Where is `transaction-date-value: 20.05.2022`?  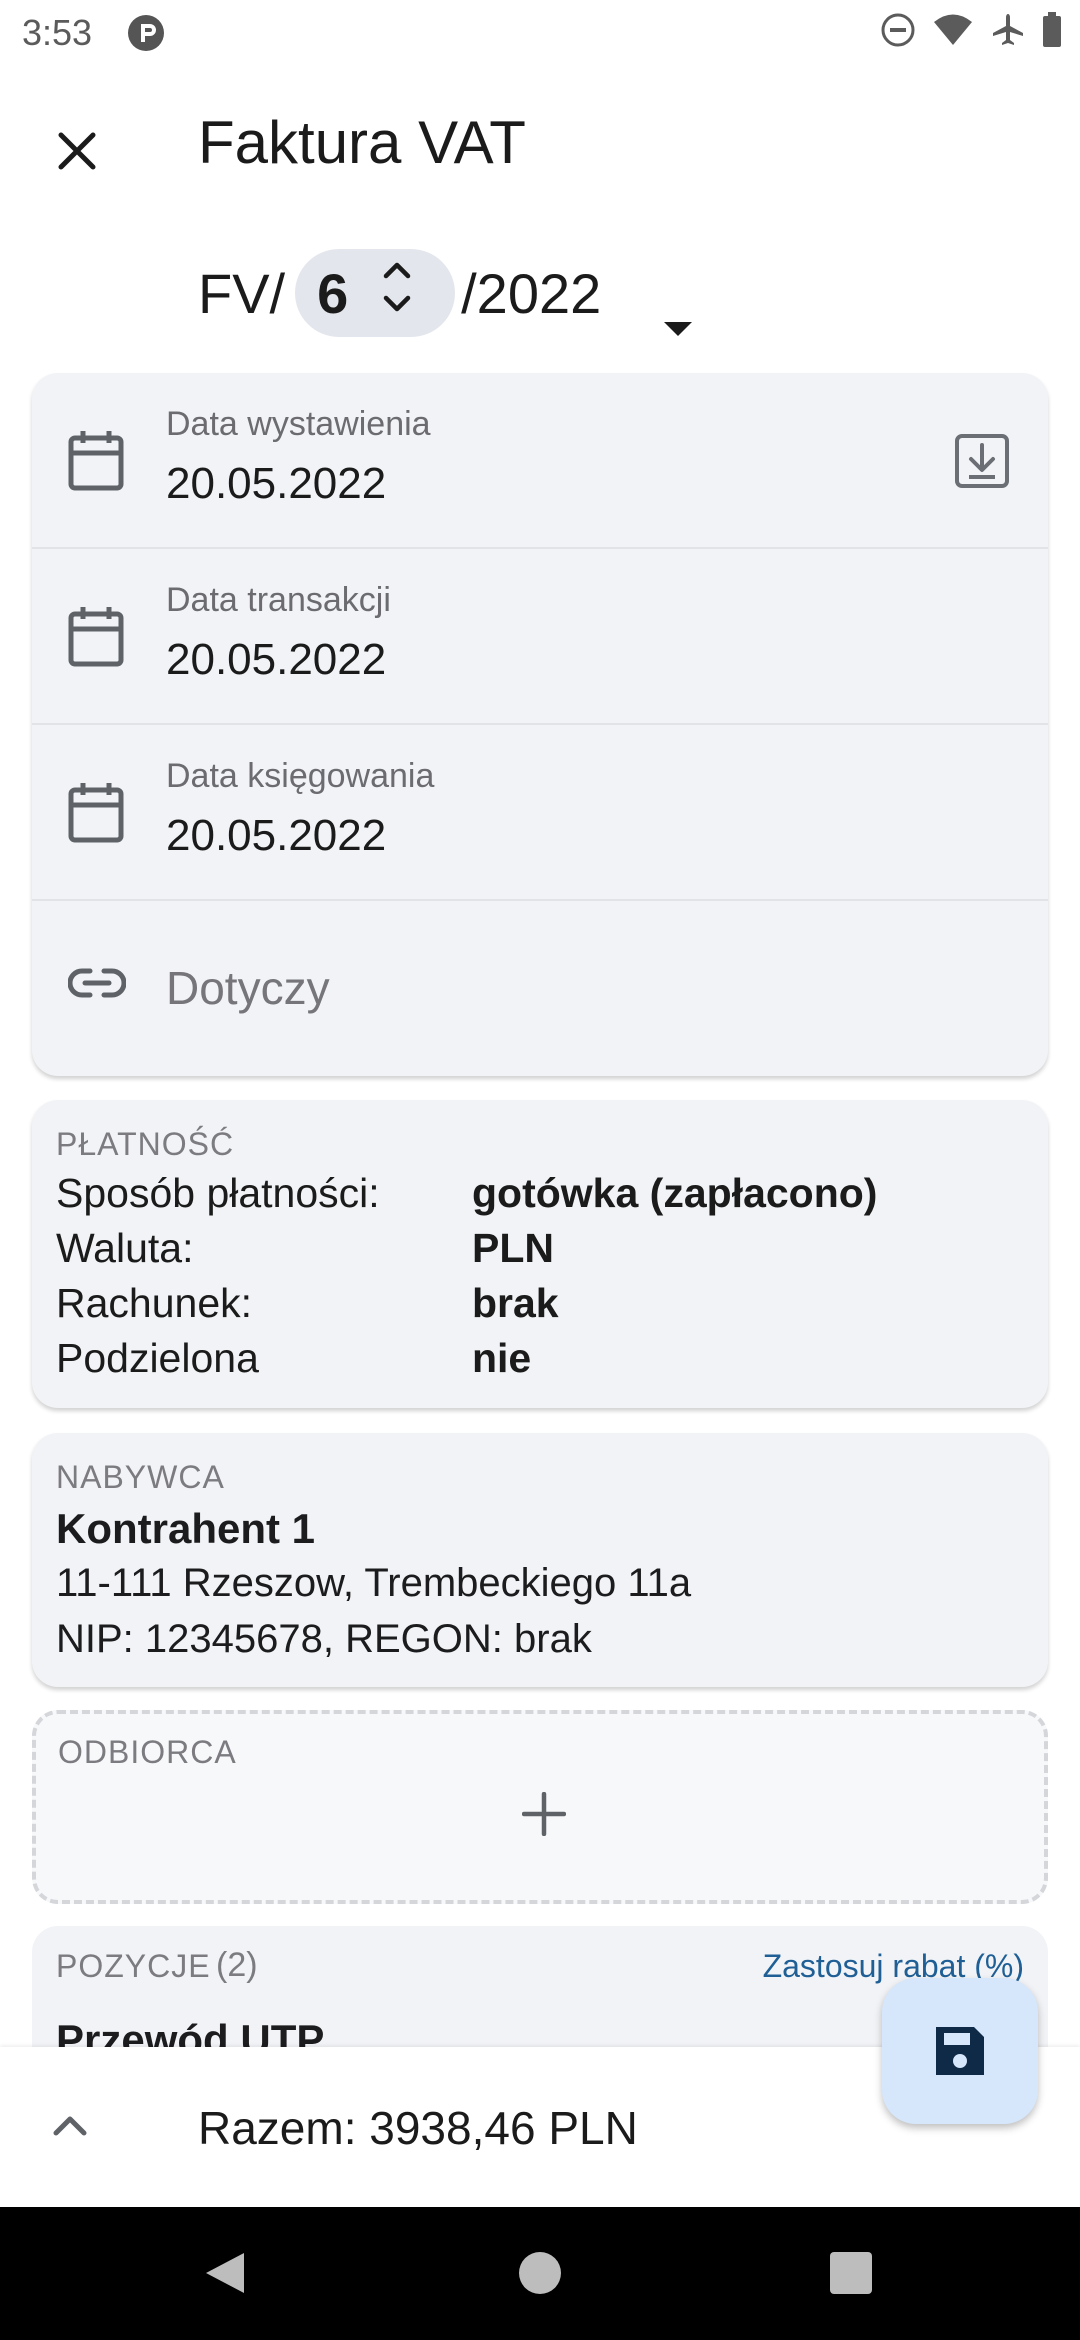 transaction-date-value: 20.05.2022 is located at coordinates (276, 659).